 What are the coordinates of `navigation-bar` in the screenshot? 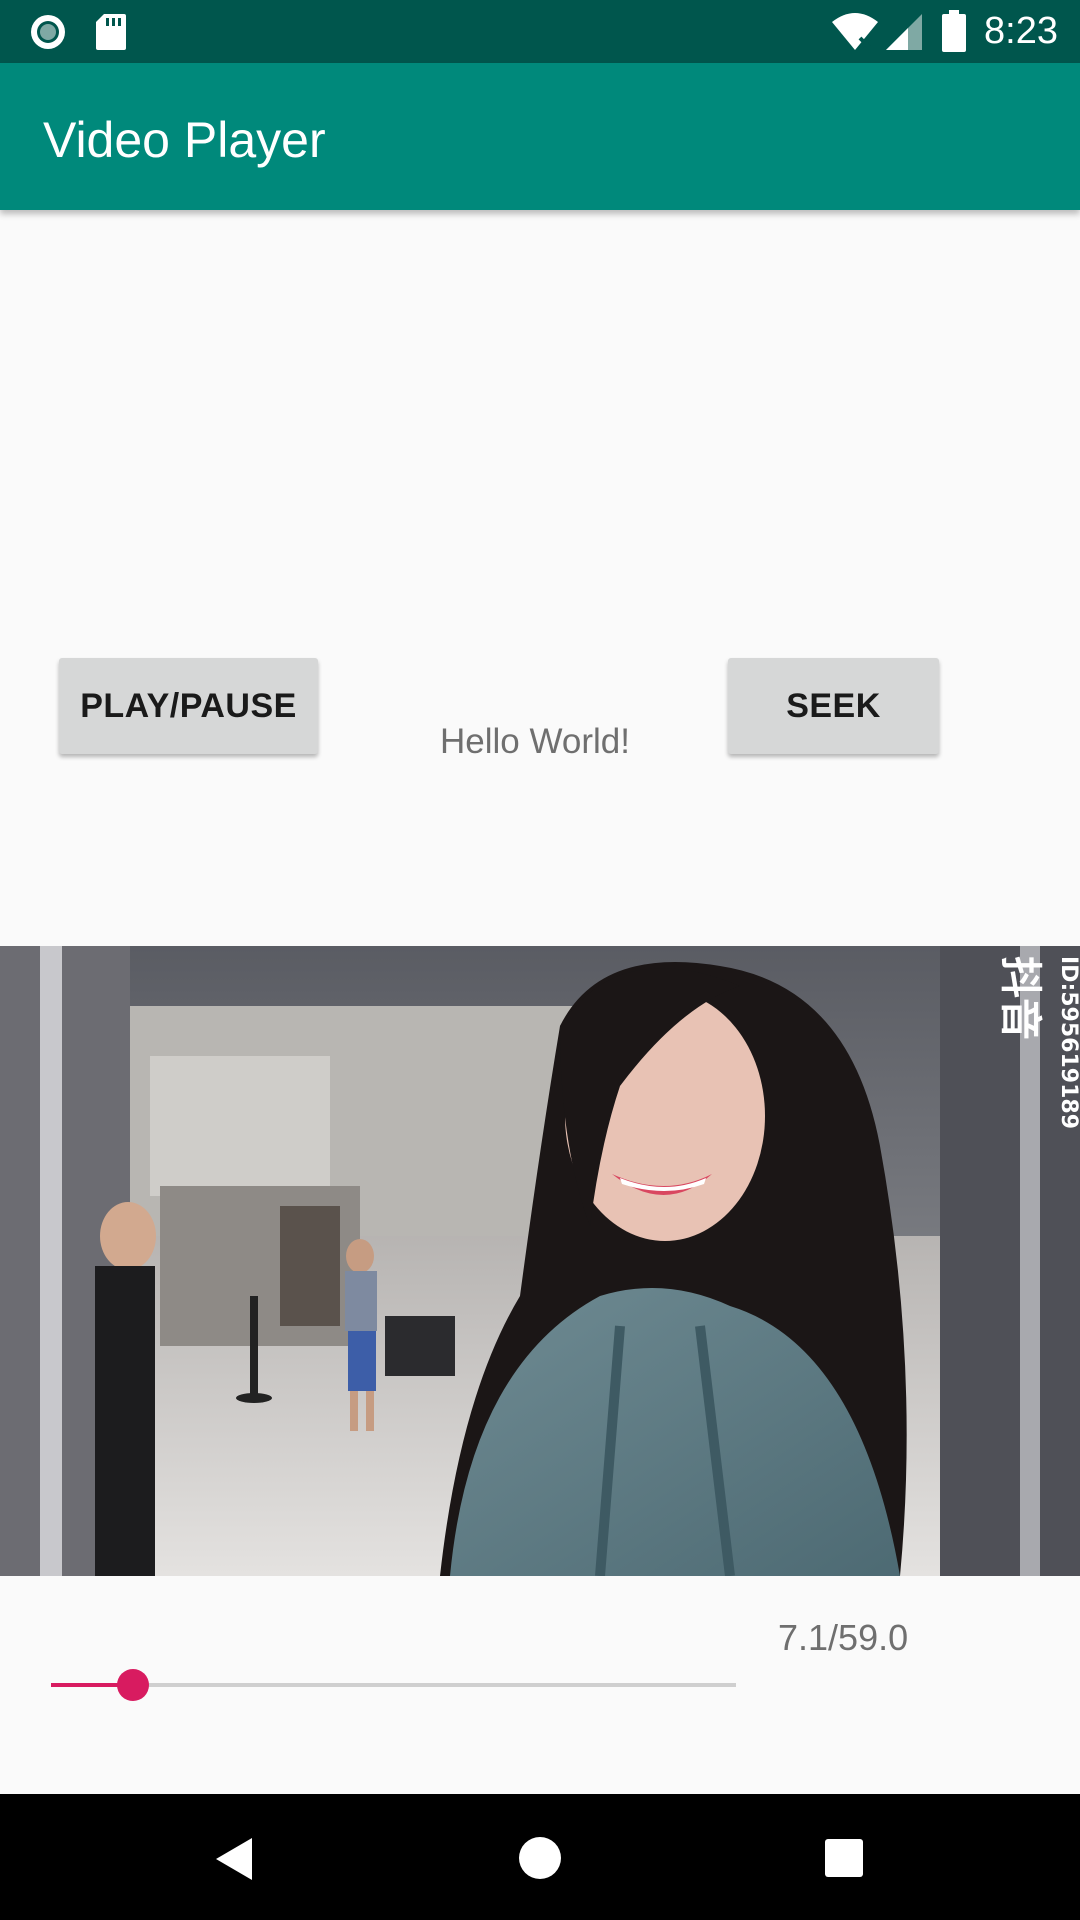 It's located at (540, 1857).